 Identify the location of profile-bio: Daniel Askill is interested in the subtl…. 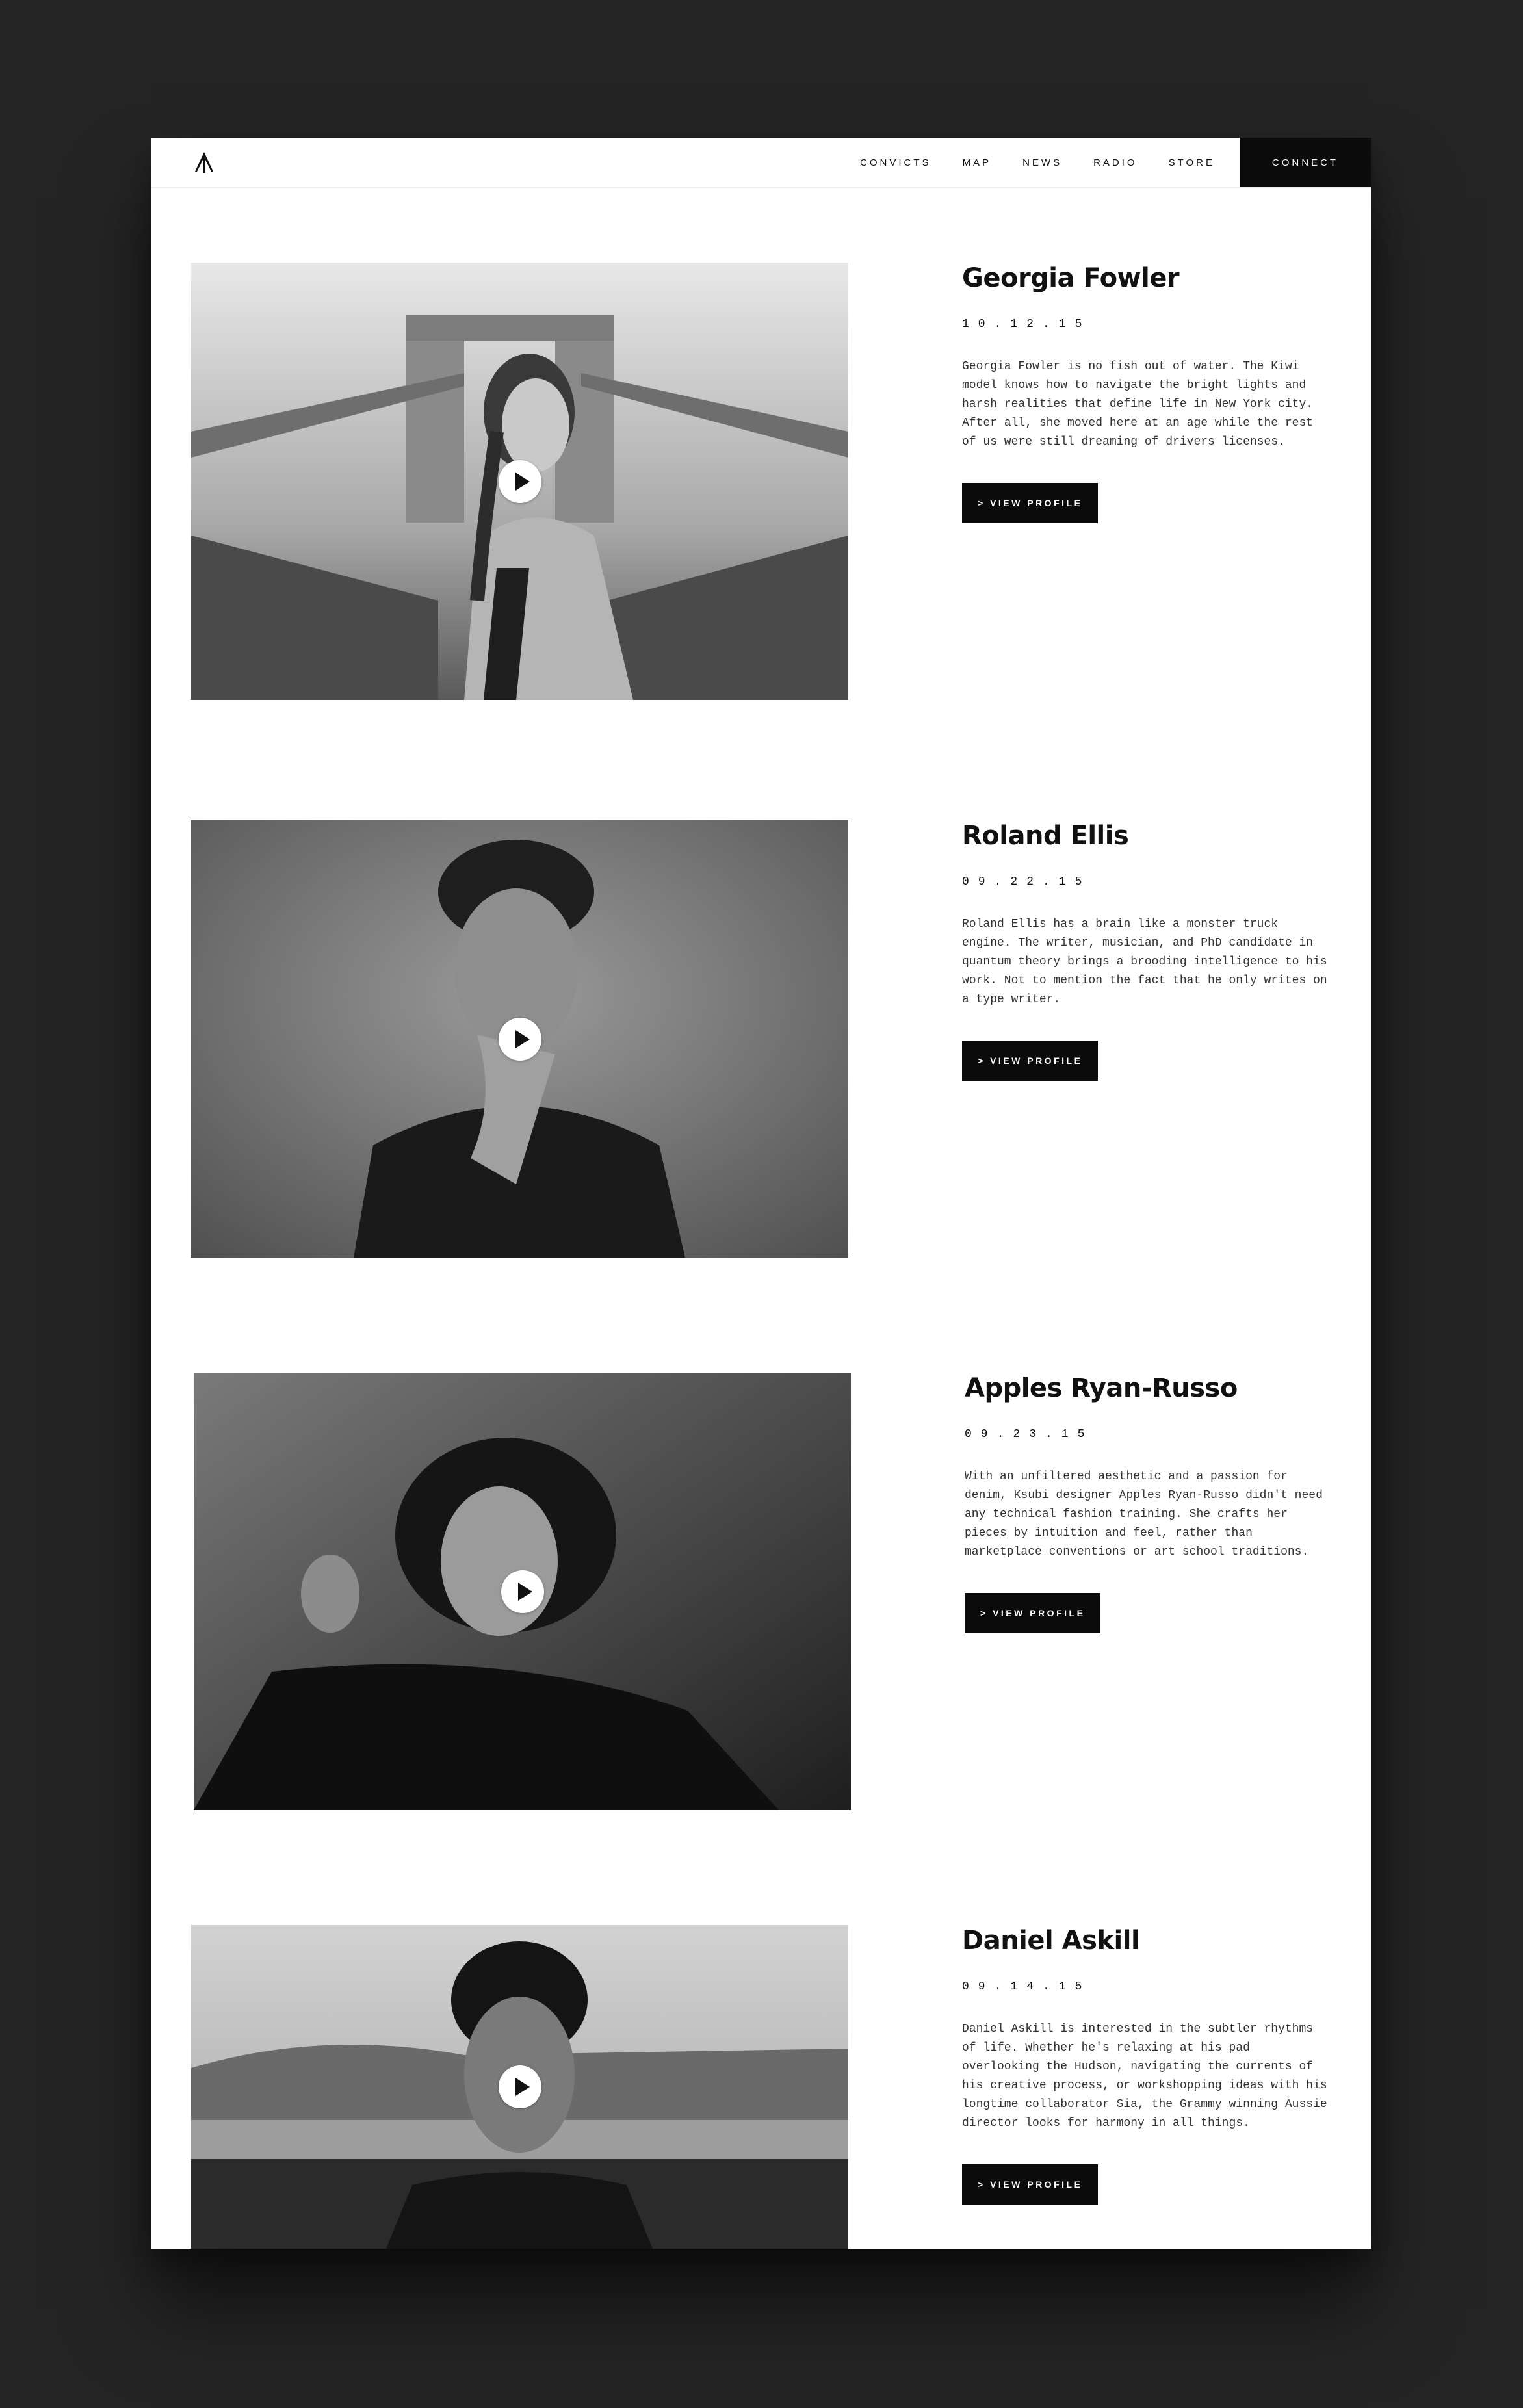
(1144, 2076).